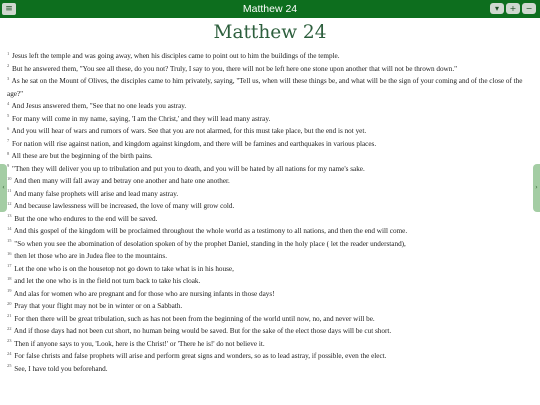  Describe the element at coordinates (9, 353) in the screenshot. I see `verse-number: 24` at that location.